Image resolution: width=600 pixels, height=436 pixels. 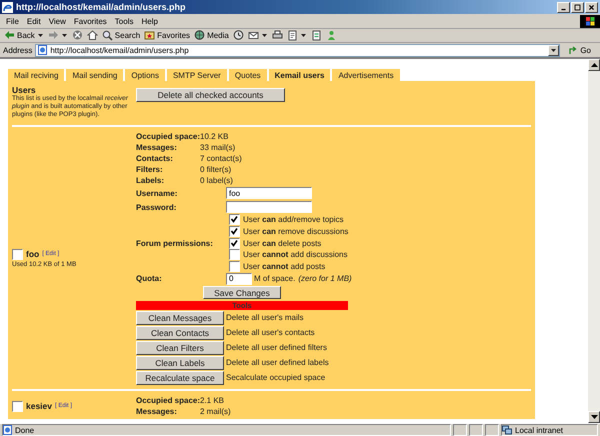 What do you see at coordinates (293, 219) in the screenshot?
I see `permission-label: User can add/remove topics` at bounding box center [293, 219].